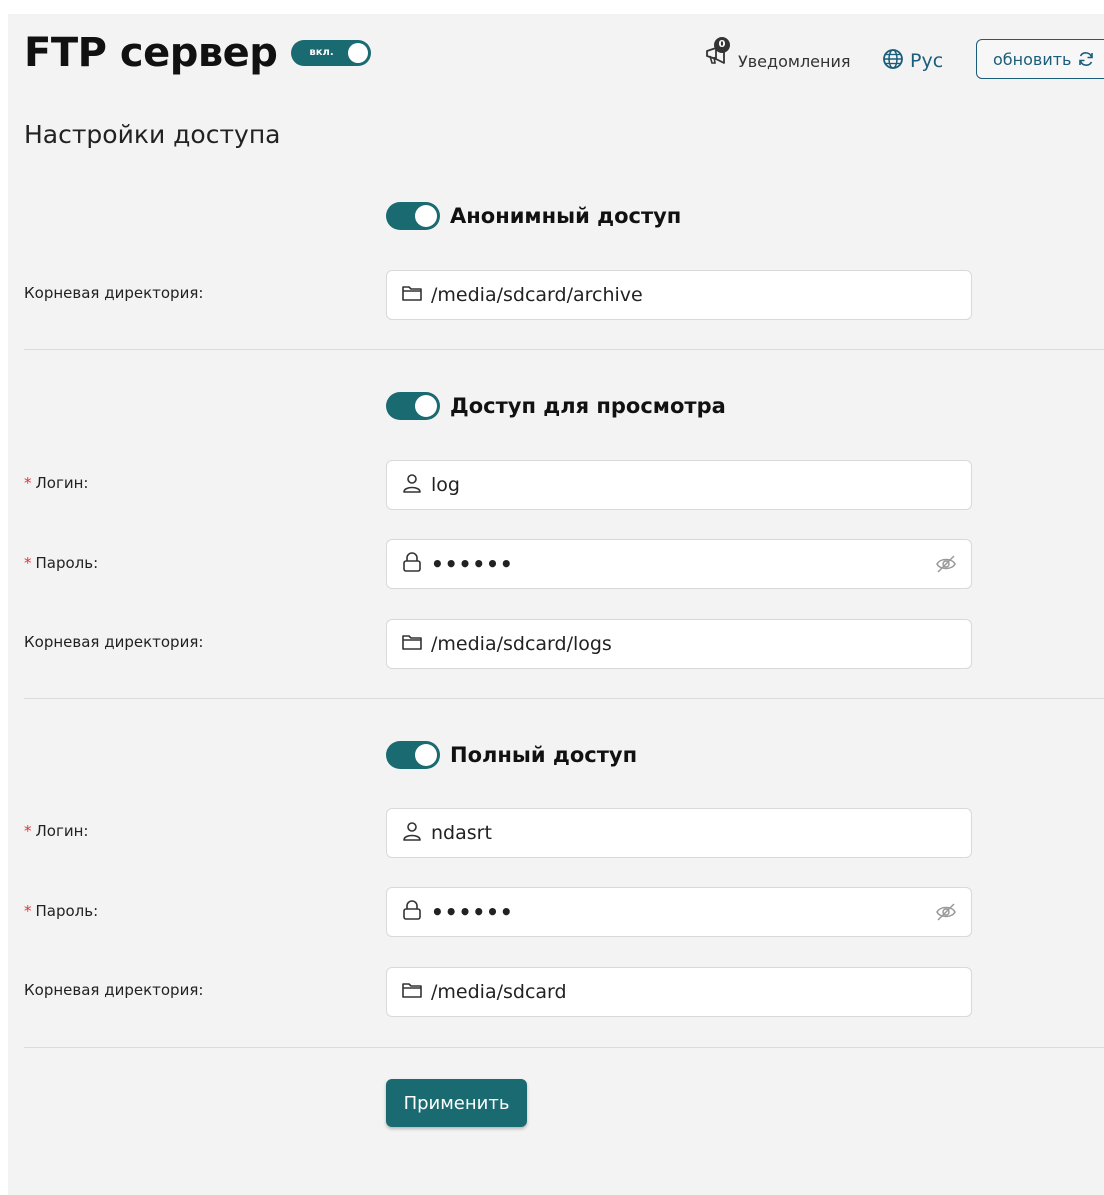 The width and height of the screenshot is (1104, 1195). What do you see at coordinates (413, 406) in the screenshot?
I see `view-access-toggle` at bounding box center [413, 406].